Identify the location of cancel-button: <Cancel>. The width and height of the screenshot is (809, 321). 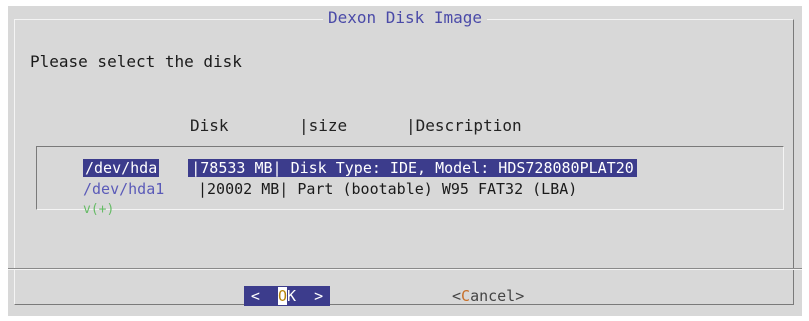
(488, 296).